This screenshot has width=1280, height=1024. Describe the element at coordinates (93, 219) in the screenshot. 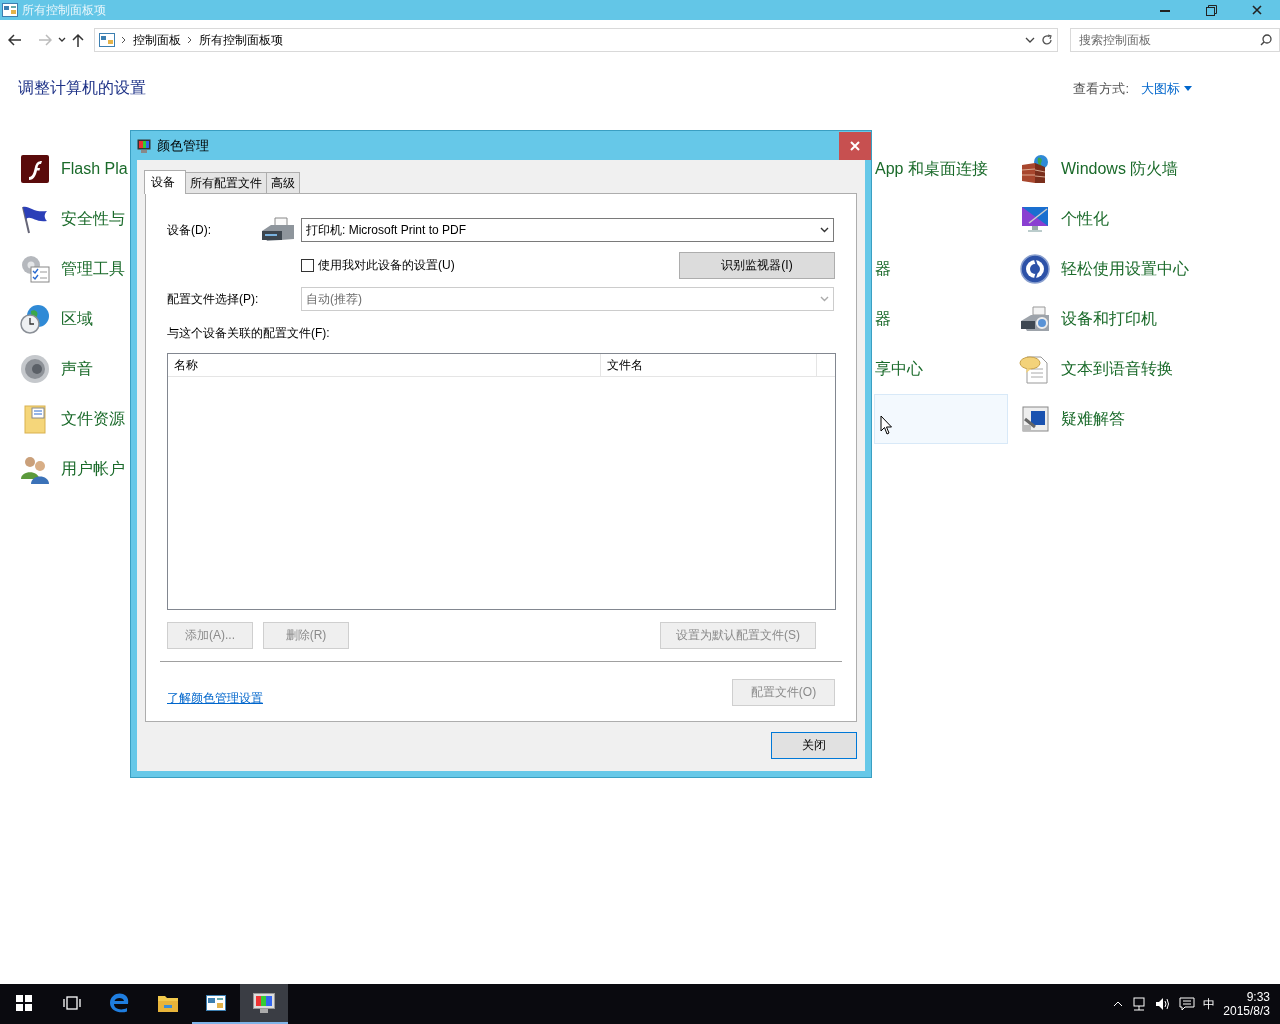

I see `control-panel-item: 安全性与` at that location.